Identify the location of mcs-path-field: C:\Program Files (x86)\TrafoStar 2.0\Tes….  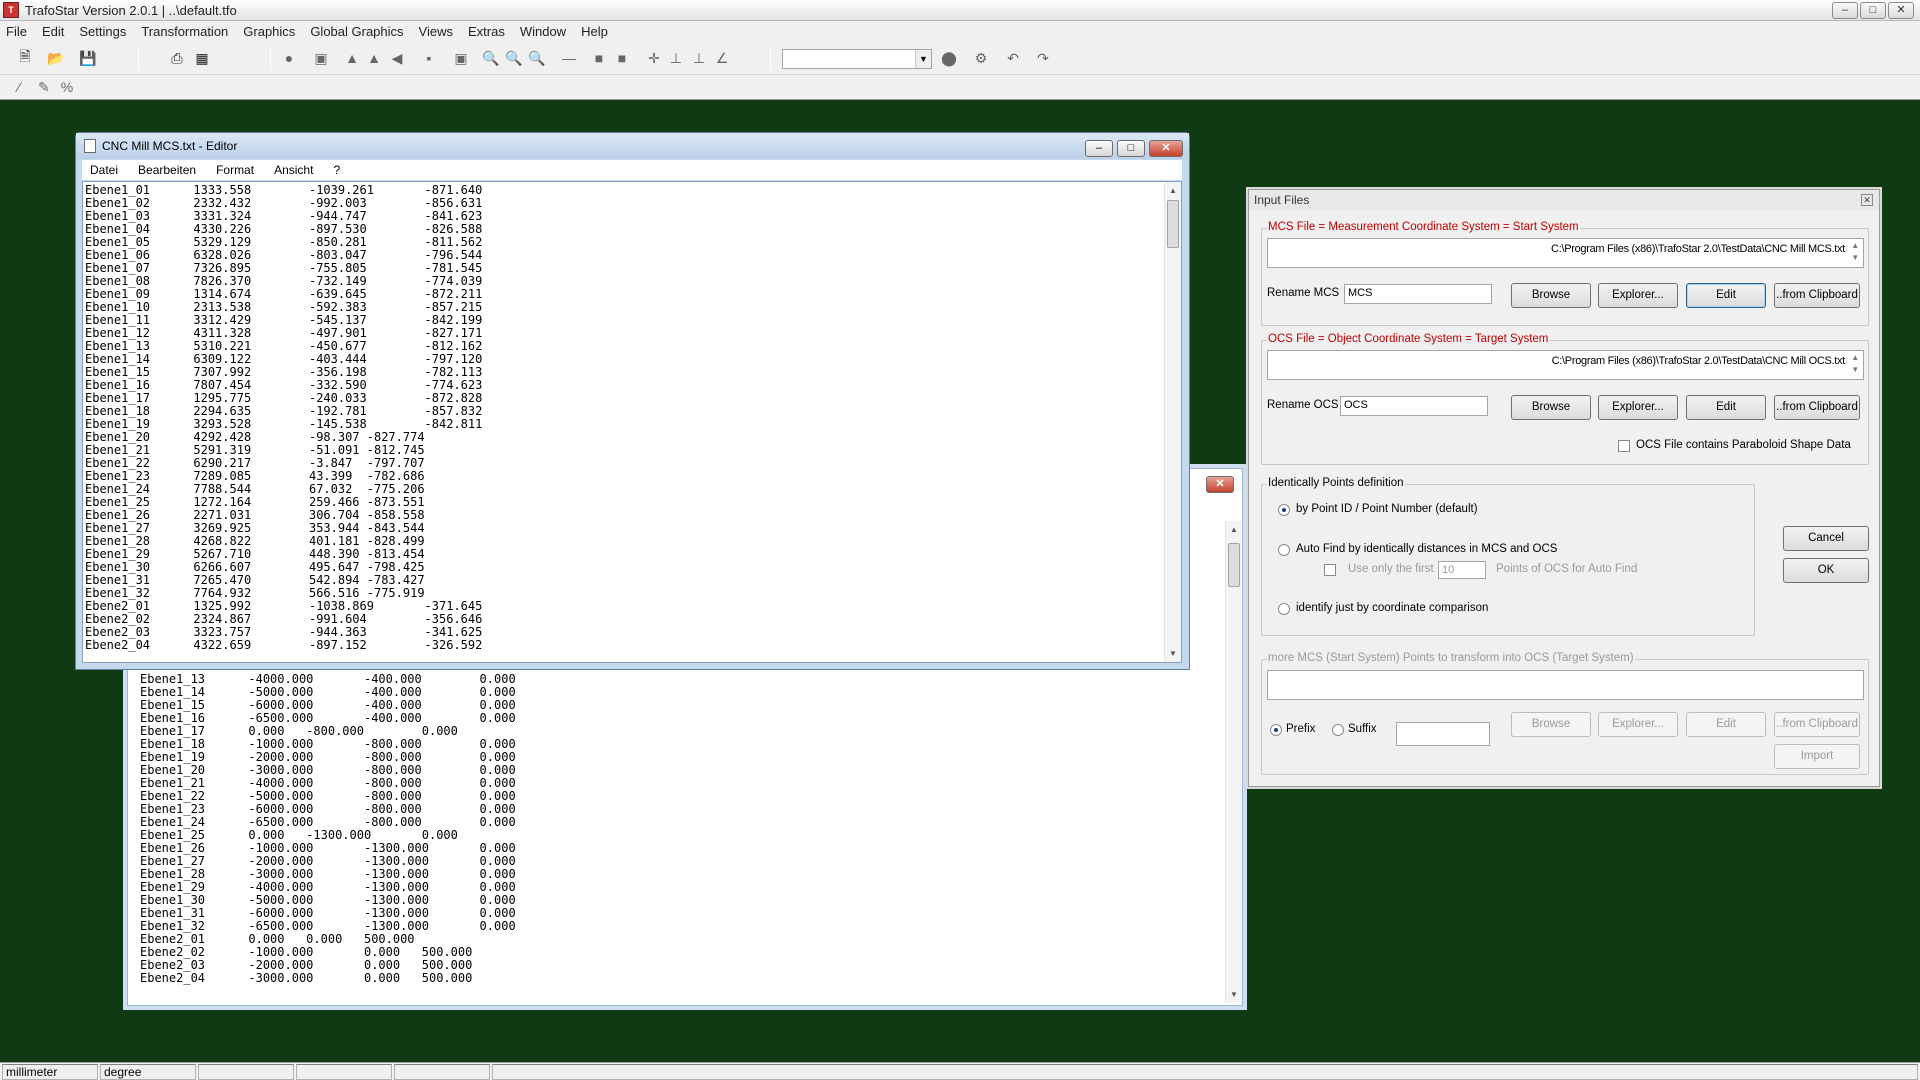
(1565, 253).